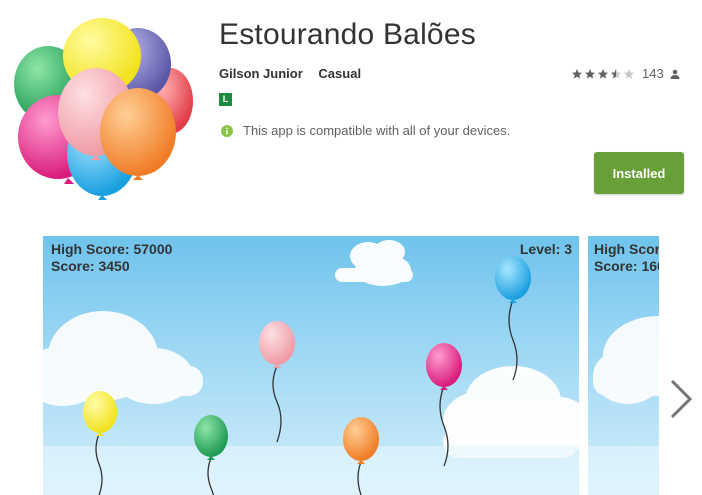 This screenshot has width=702, height=495. Describe the element at coordinates (639, 173) in the screenshot. I see `installed-button: Installed` at that location.